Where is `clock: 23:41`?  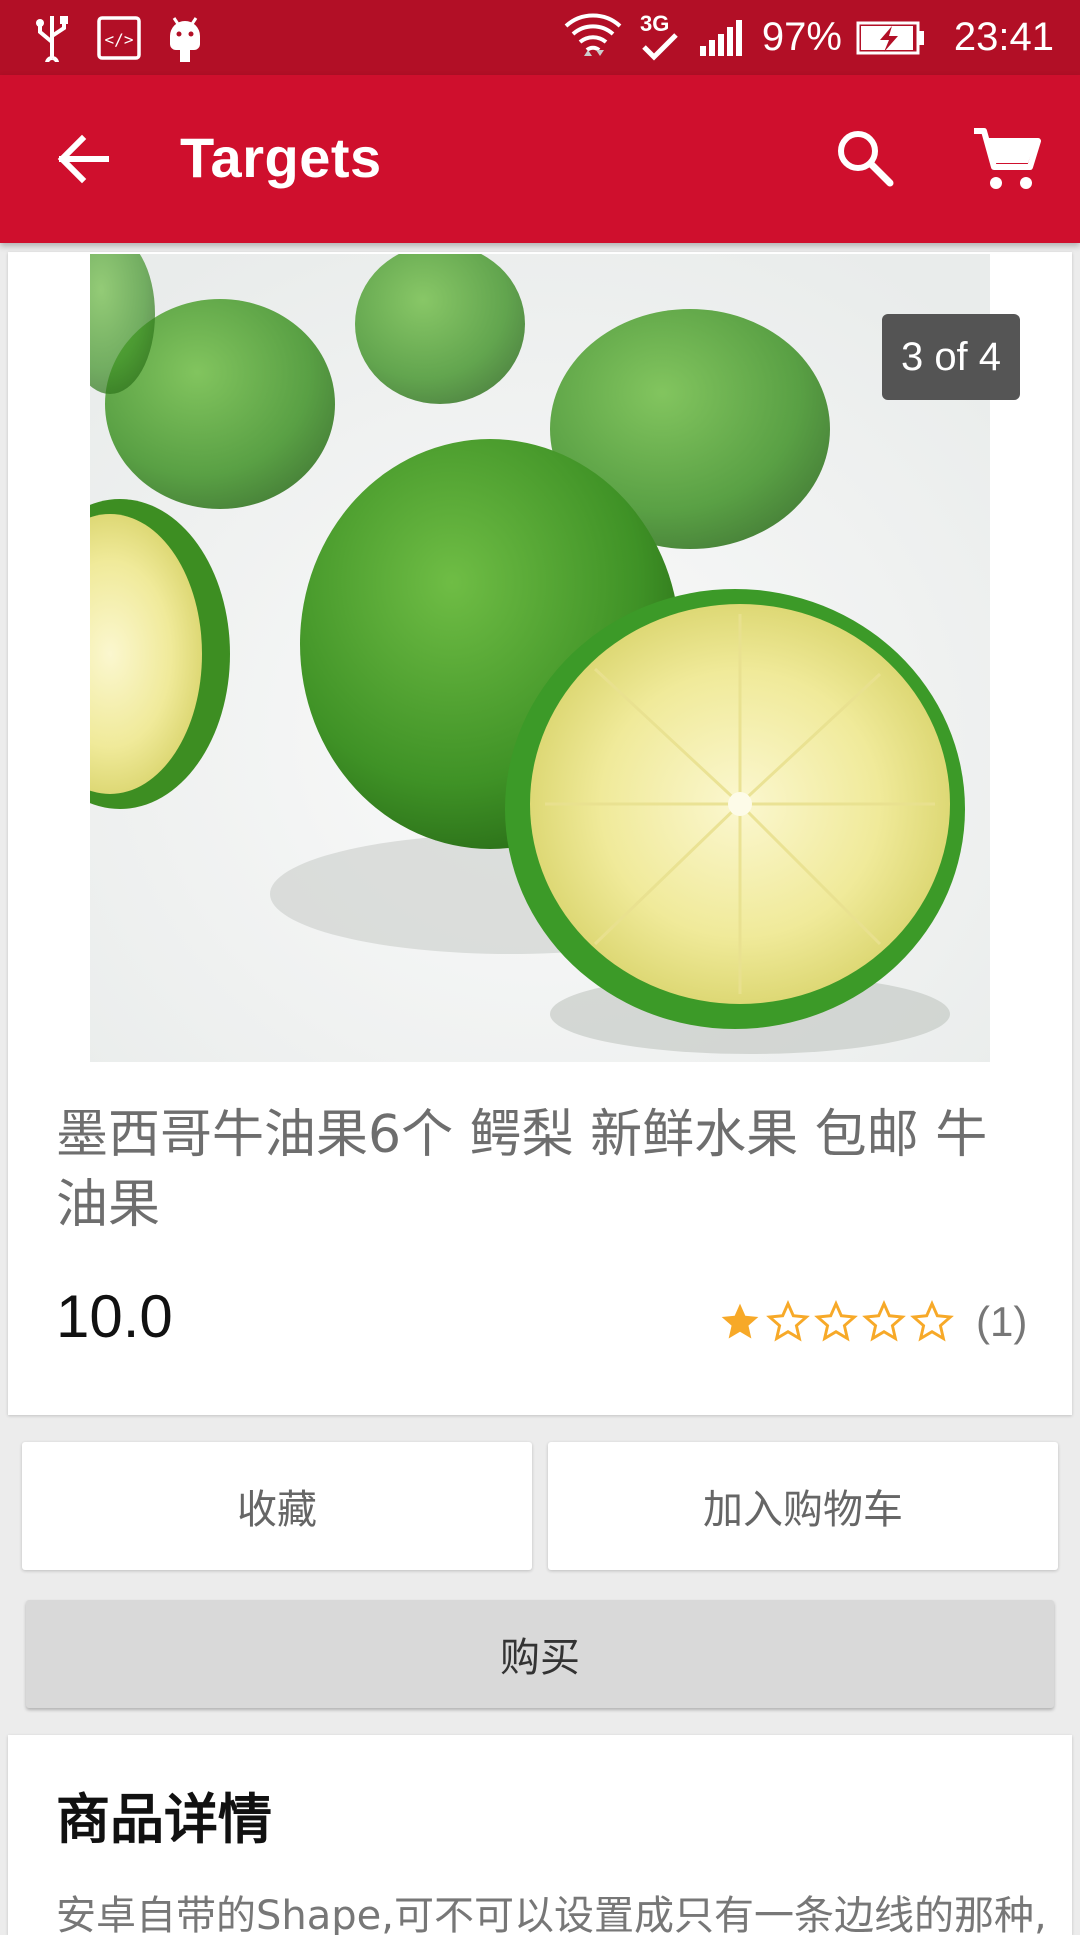
clock: 23:41 is located at coordinates (1003, 37).